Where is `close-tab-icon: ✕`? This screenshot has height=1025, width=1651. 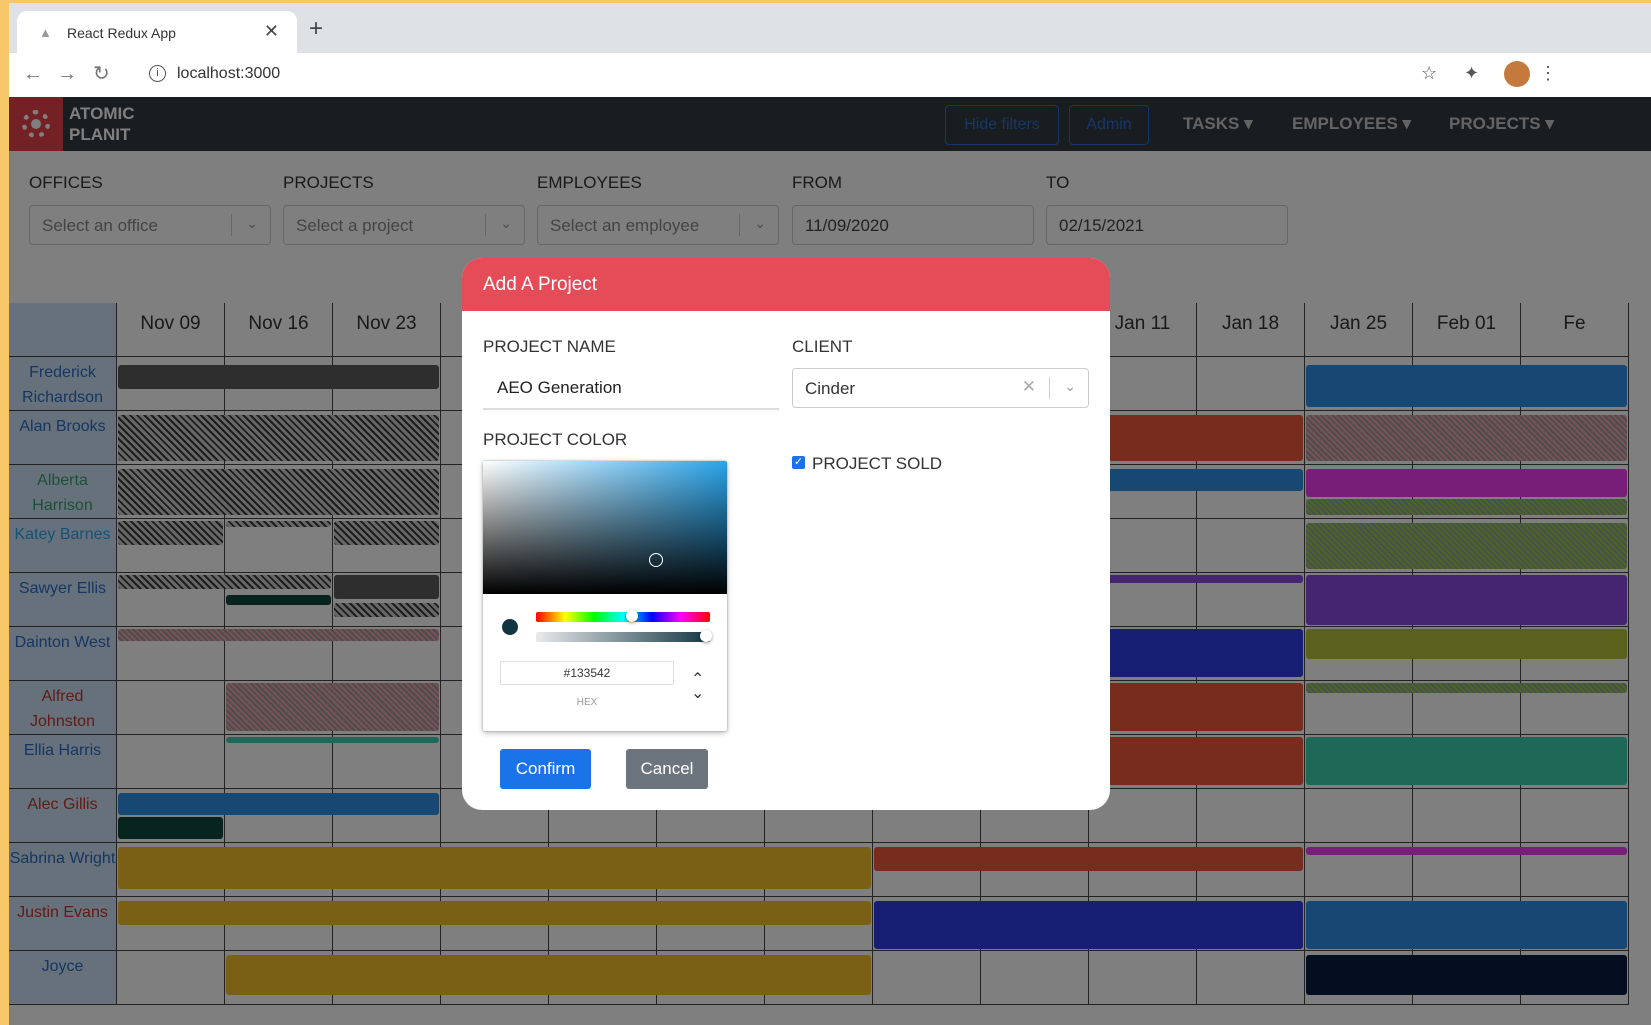
close-tab-icon: ✕ is located at coordinates (271, 31).